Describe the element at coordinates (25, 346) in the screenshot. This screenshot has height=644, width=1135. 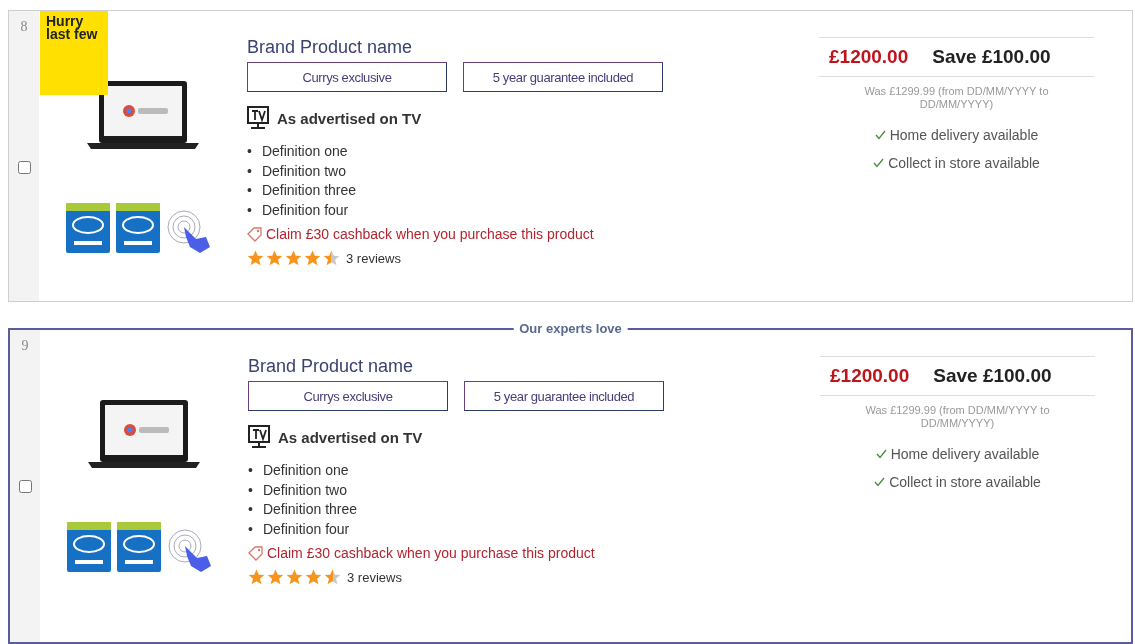
I see `product-number: 9` at that location.